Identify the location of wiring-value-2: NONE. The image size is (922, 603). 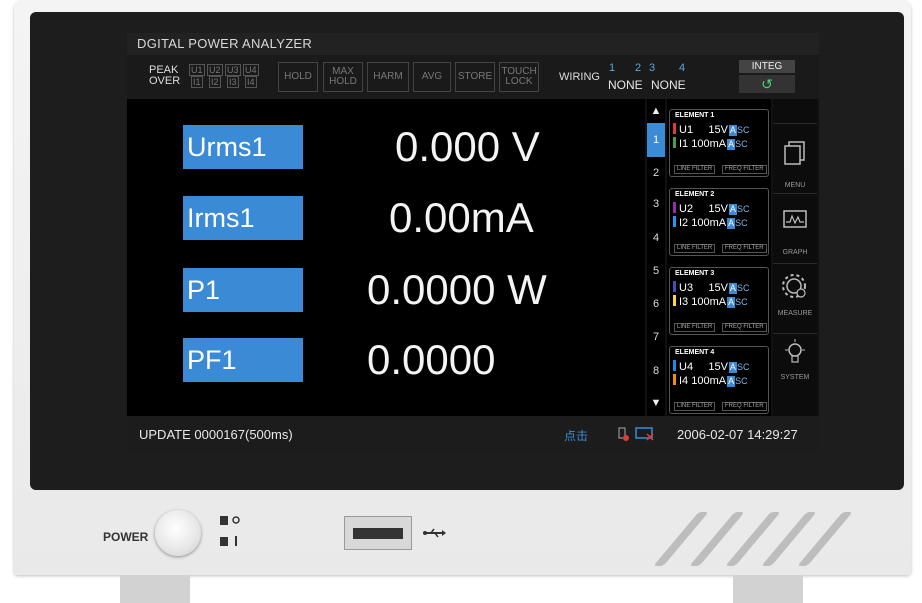
(668, 85).